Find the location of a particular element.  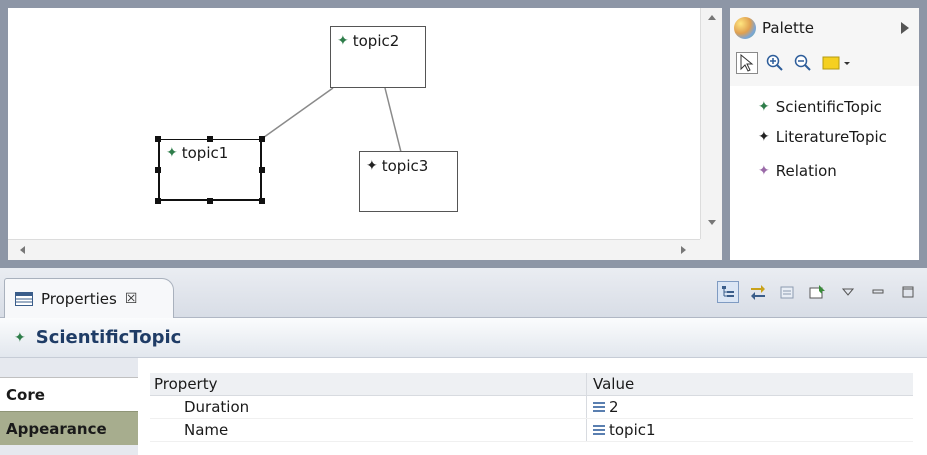

note-dropdown-icon is located at coordinates (836, 63).